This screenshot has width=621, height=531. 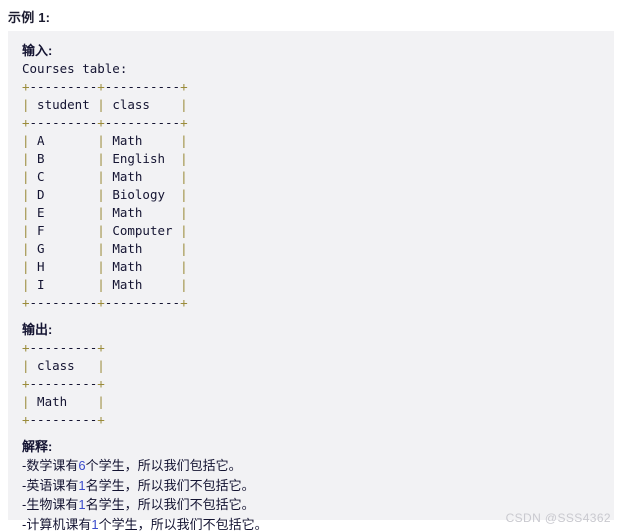 I want to click on page-title: 示例 1:, so click(x=29, y=17).